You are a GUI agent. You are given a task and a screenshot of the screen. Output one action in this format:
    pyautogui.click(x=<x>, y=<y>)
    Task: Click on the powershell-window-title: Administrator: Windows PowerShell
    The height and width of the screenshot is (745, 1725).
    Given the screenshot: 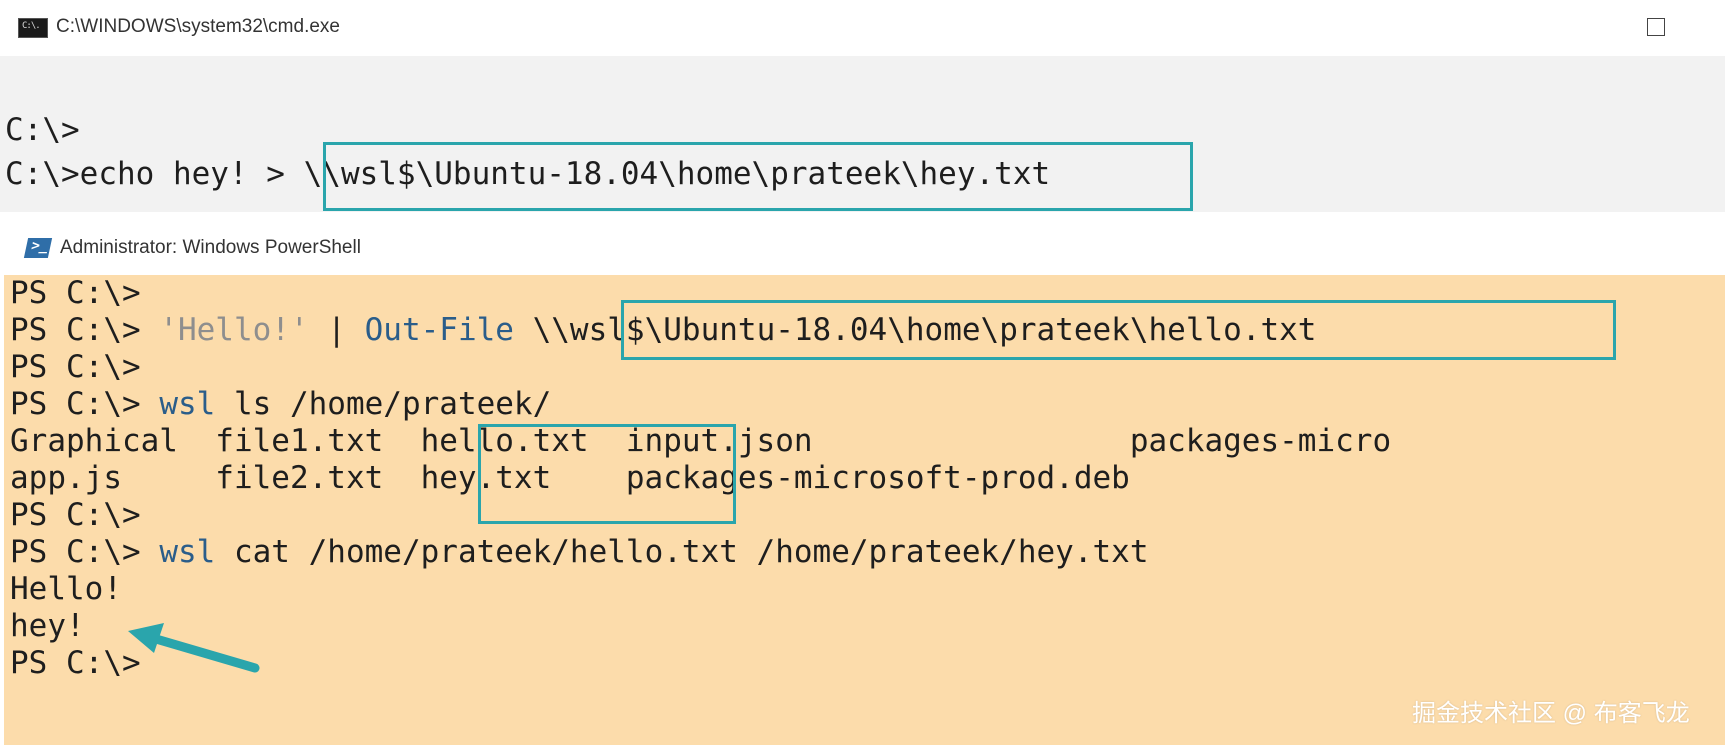 What is the action you would take?
    pyautogui.click(x=210, y=247)
    